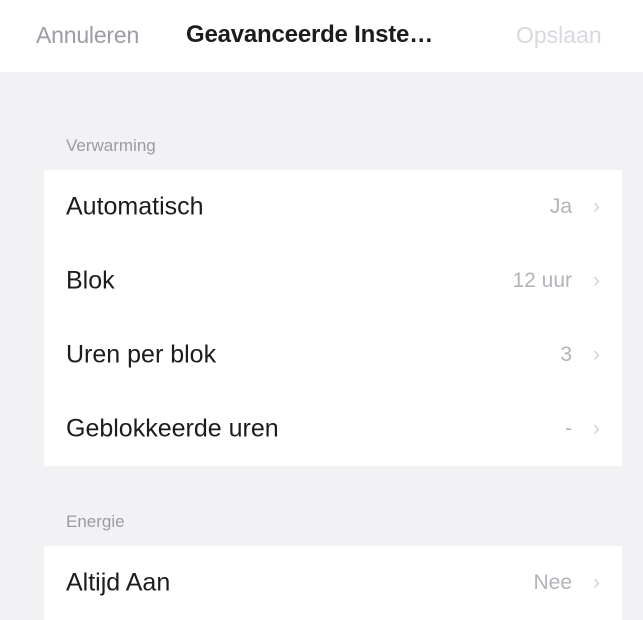 This screenshot has width=643, height=620. Describe the element at coordinates (135, 206) in the screenshot. I see `setting-label: Automatisch` at that location.